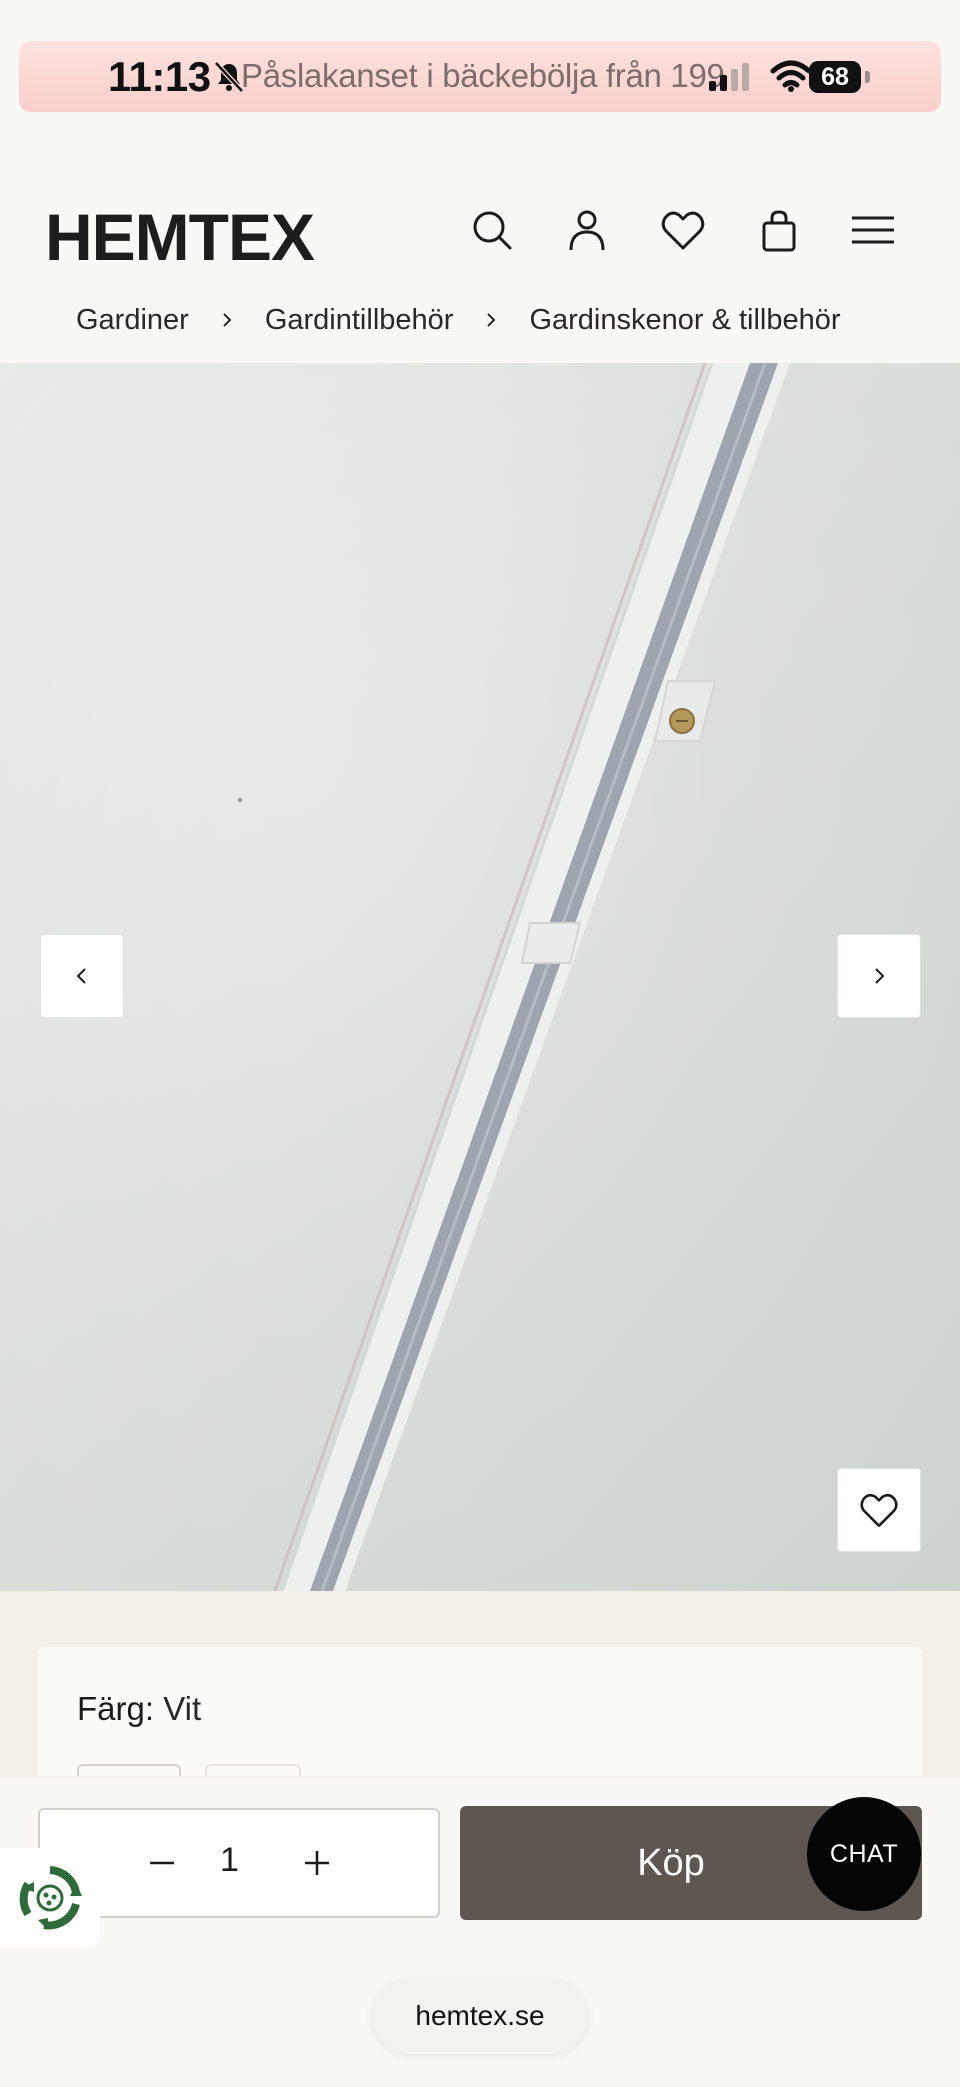 The width and height of the screenshot is (960, 2087). What do you see at coordinates (867, 77) in the screenshot?
I see `battery-cap` at bounding box center [867, 77].